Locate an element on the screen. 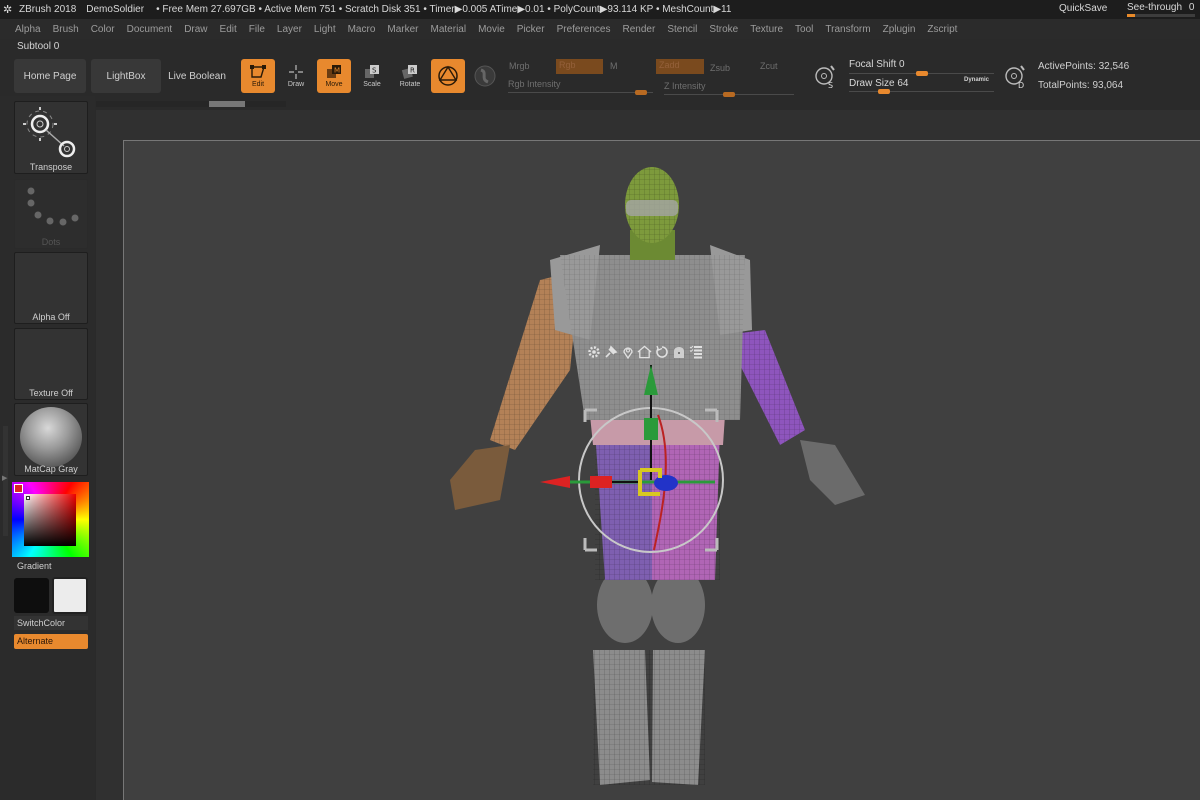  lazy-mouse-s-icon: S is located at coordinates (825, 77).